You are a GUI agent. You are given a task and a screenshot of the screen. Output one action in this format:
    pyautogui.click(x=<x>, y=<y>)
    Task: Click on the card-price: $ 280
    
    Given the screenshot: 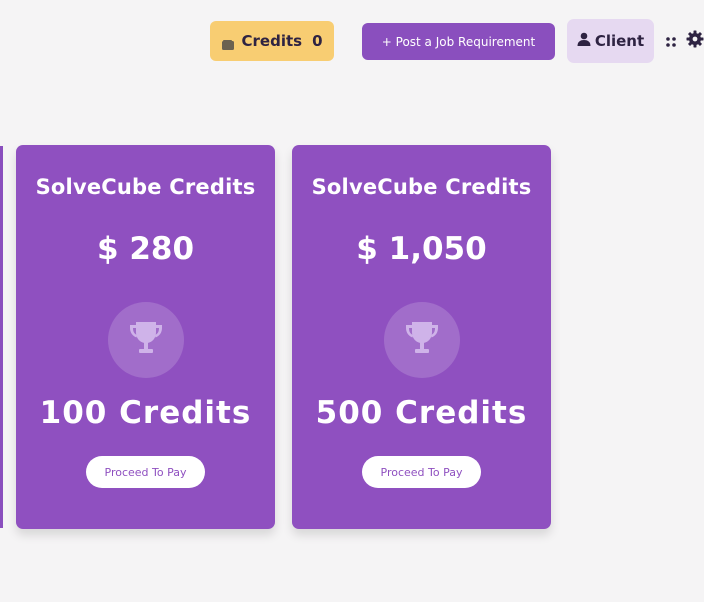 What is the action you would take?
    pyautogui.click(x=145, y=249)
    